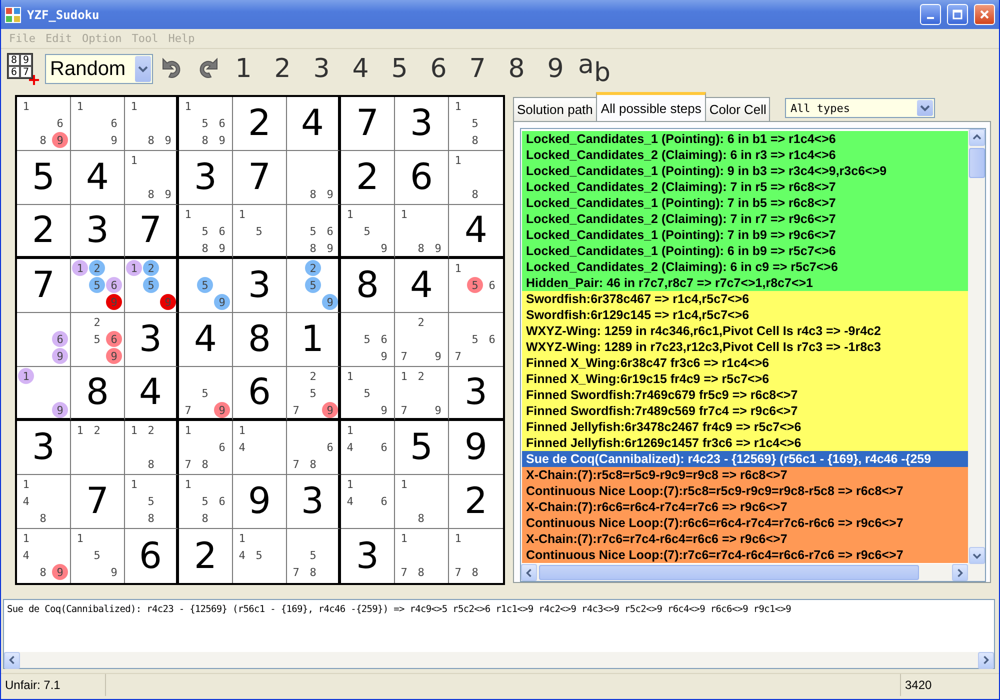 The width and height of the screenshot is (1000, 700). What do you see at coordinates (242, 555) in the screenshot?
I see `candidate-digit: 4` at bounding box center [242, 555].